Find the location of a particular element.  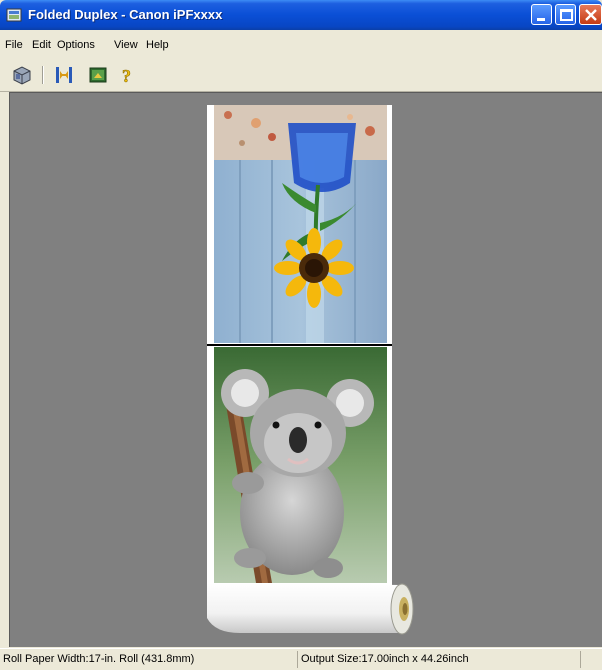

menu-file: File is located at coordinates (14, 45).